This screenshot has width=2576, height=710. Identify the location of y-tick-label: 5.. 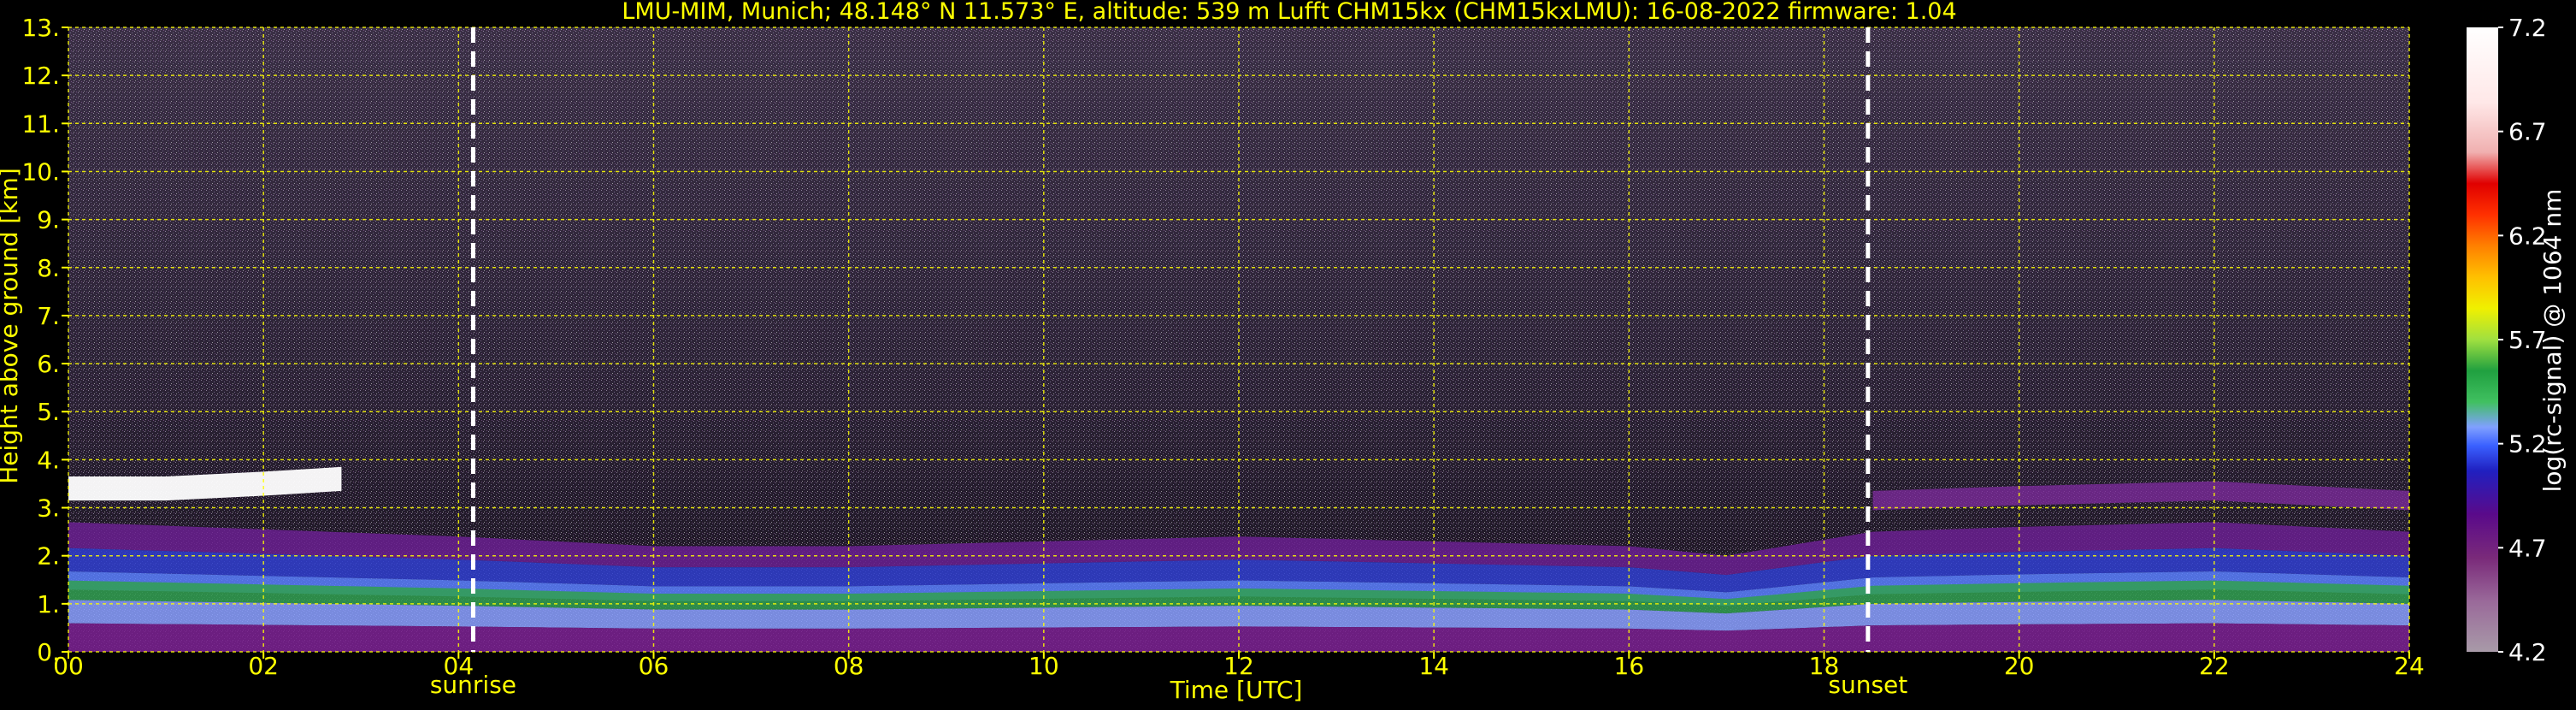
(48, 412).